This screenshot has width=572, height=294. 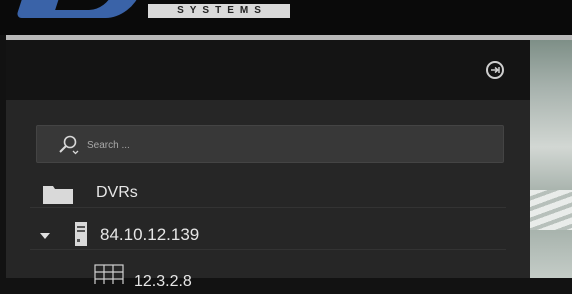 I want to click on search-icon, so click(x=69, y=145).